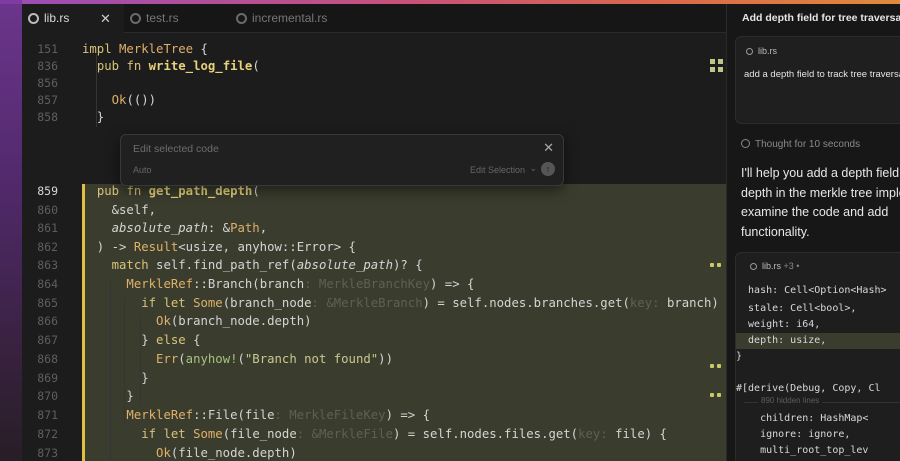  Describe the element at coordinates (793, 434) in the screenshot. I see `diff-line: ignore: ignore,` at that location.